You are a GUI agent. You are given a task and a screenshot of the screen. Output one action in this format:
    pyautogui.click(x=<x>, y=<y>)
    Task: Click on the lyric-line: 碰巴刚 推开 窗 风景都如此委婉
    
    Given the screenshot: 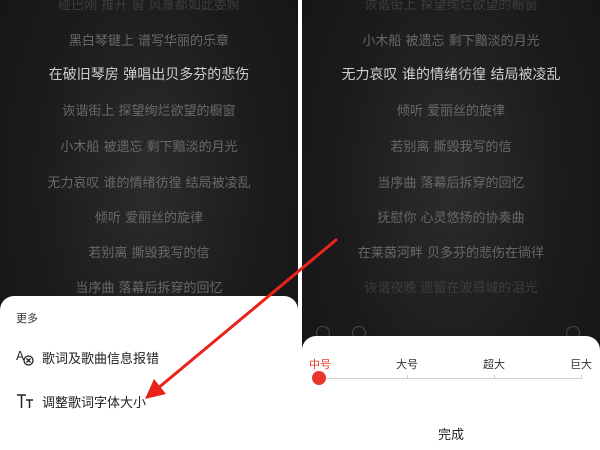 What is the action you would take?
    pyautogui.click(x=149, y=6)
    